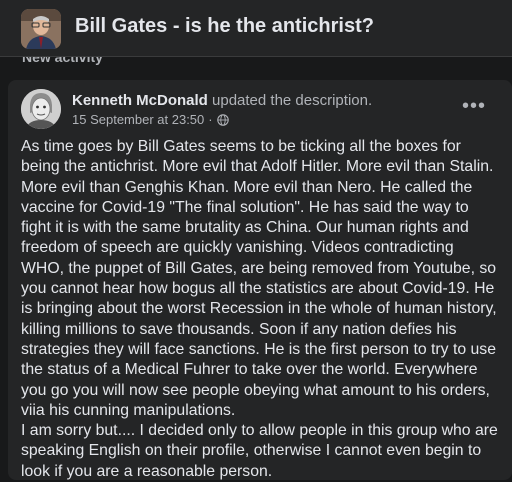  Describe the element at coordinates (138, 119) in the screenshot. I see `post-timestamp: 15 September at 23:50` at that location.